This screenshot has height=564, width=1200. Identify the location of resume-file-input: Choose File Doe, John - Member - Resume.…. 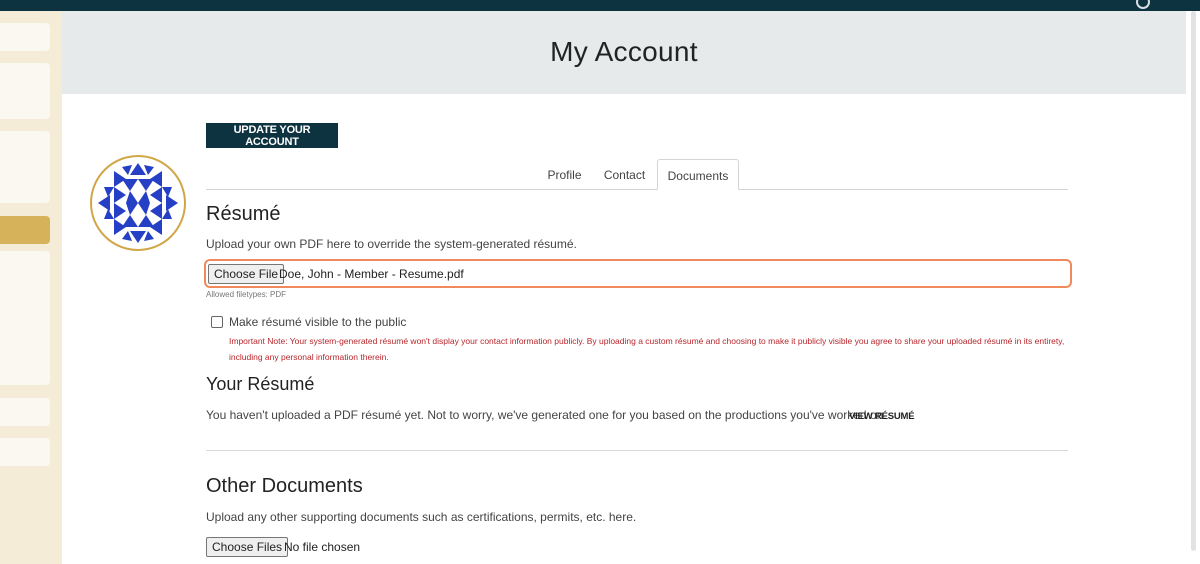
(638, 273).